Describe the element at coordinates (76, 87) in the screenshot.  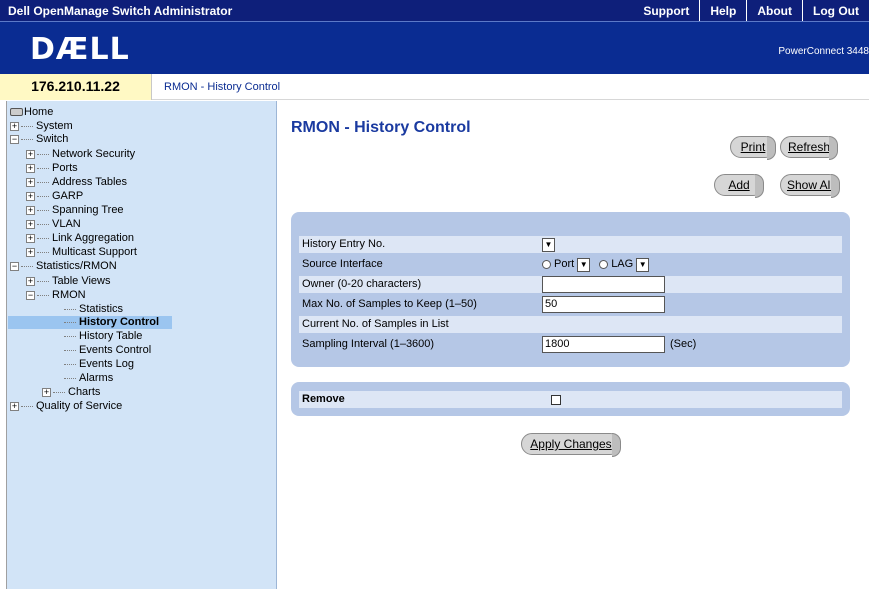
I see `device-ip: 176.210.11.22` at that location.